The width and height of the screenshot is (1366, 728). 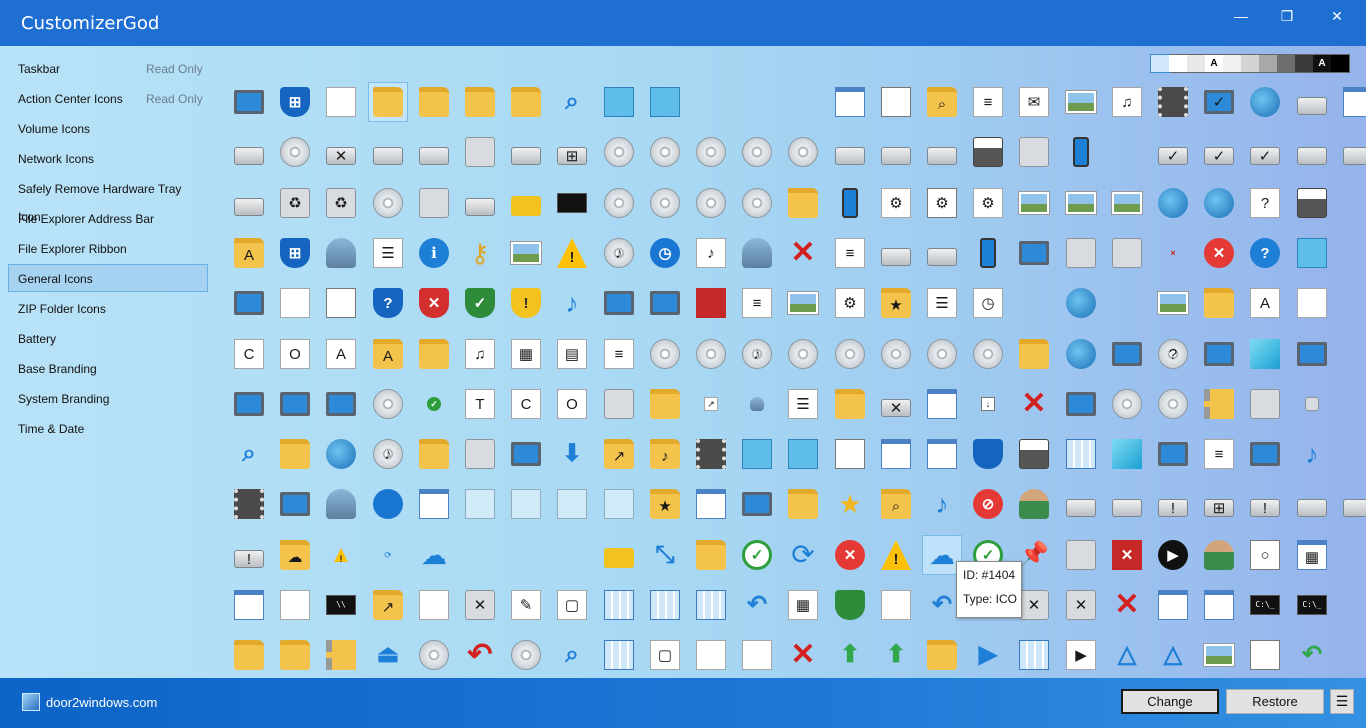 What do you see at coordinates (1034, 102) in the screenshot?
I see `icon-cell: ✉` at bounding box center [1034, 102].